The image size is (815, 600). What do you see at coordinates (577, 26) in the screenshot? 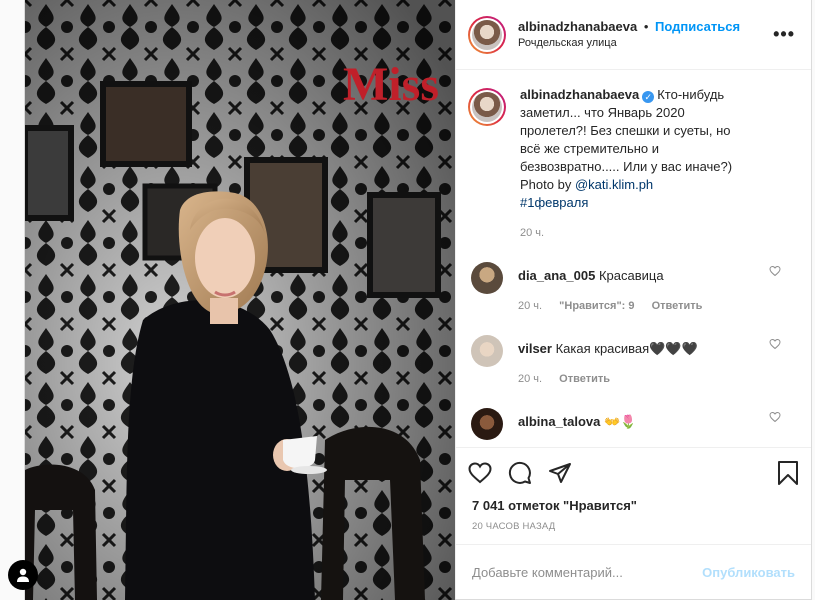
I see `author-username: albinadzhanabaeva` at bounding box center [577, 26].